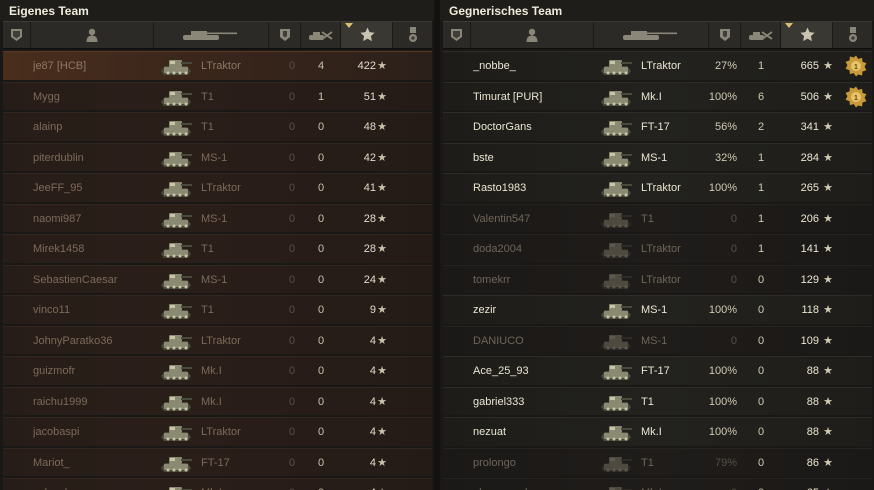 This screenshot has height=490, width=874. What do you see at coordinates (856, 67) in the screenshot?
I see `svg-text: 1` at bounding box center [856, 67].